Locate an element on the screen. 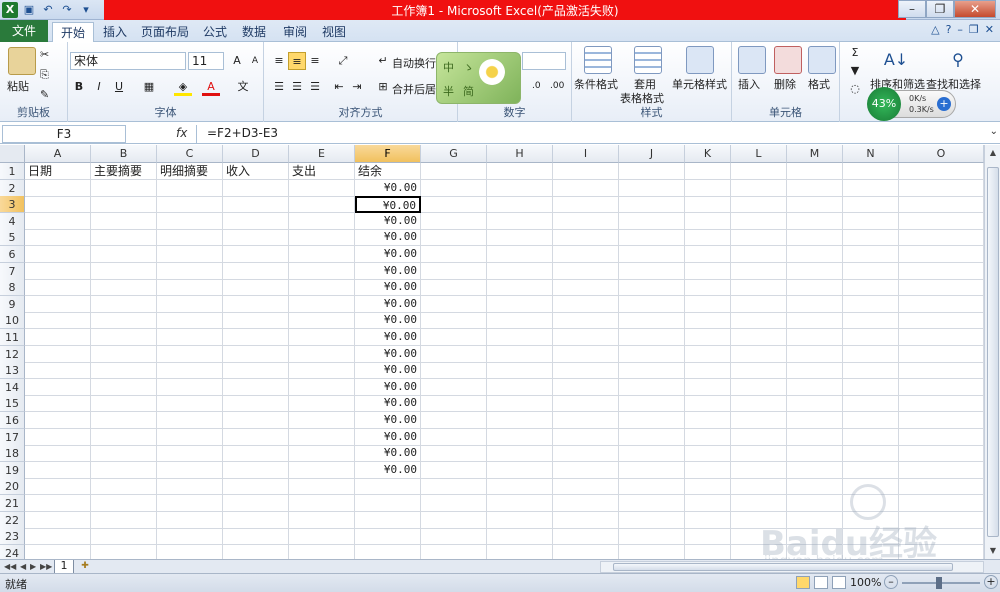 Image resolution: width=1000 pixels, height=592 pixels. minimize-ribbon-icon: △ is located at coordinates (935, 29).